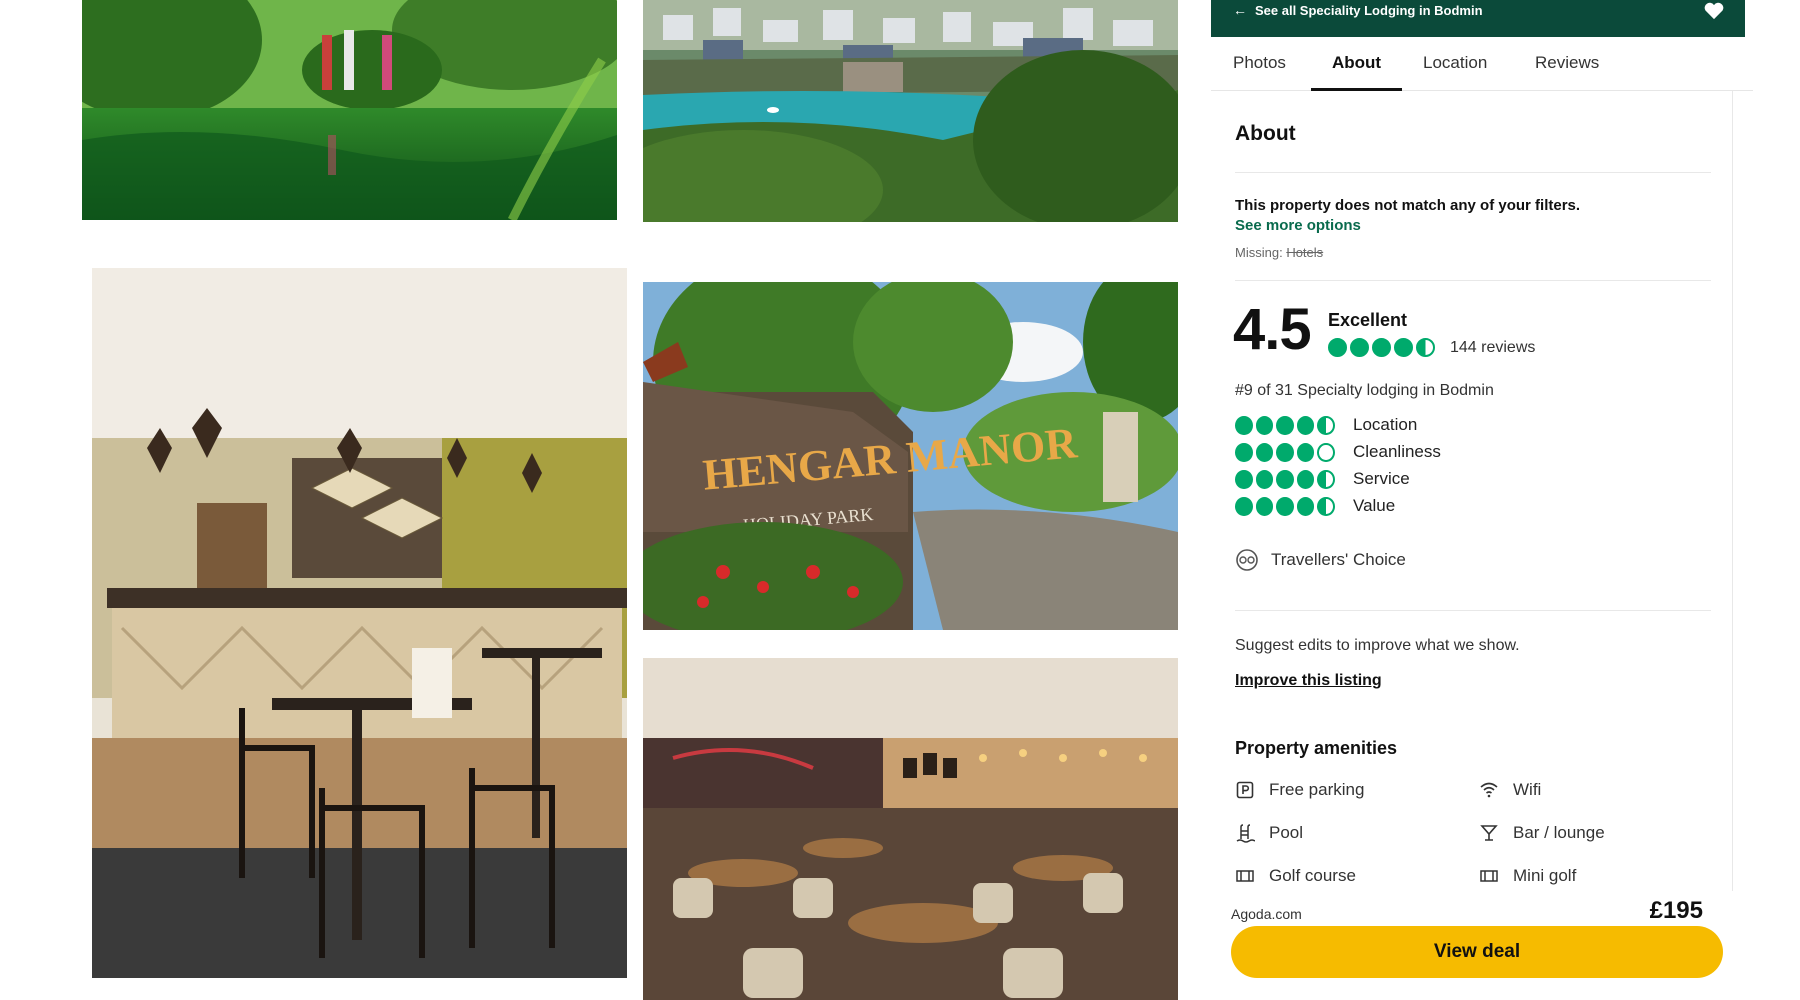 This screenshot has height=1000, width=1800. I want to click on category-label: Cleanliness, so click(1397, 451).